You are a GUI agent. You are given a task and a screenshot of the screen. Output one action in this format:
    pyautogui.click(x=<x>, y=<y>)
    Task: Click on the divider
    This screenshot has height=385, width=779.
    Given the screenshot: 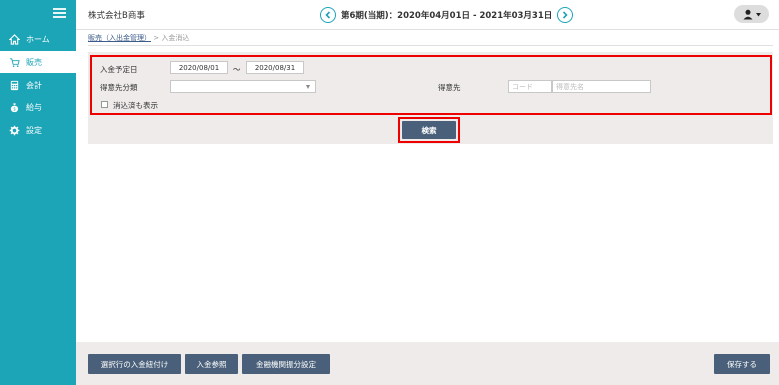 What is the action you would take?
    pyautogui.click(x=430, y=45)
    